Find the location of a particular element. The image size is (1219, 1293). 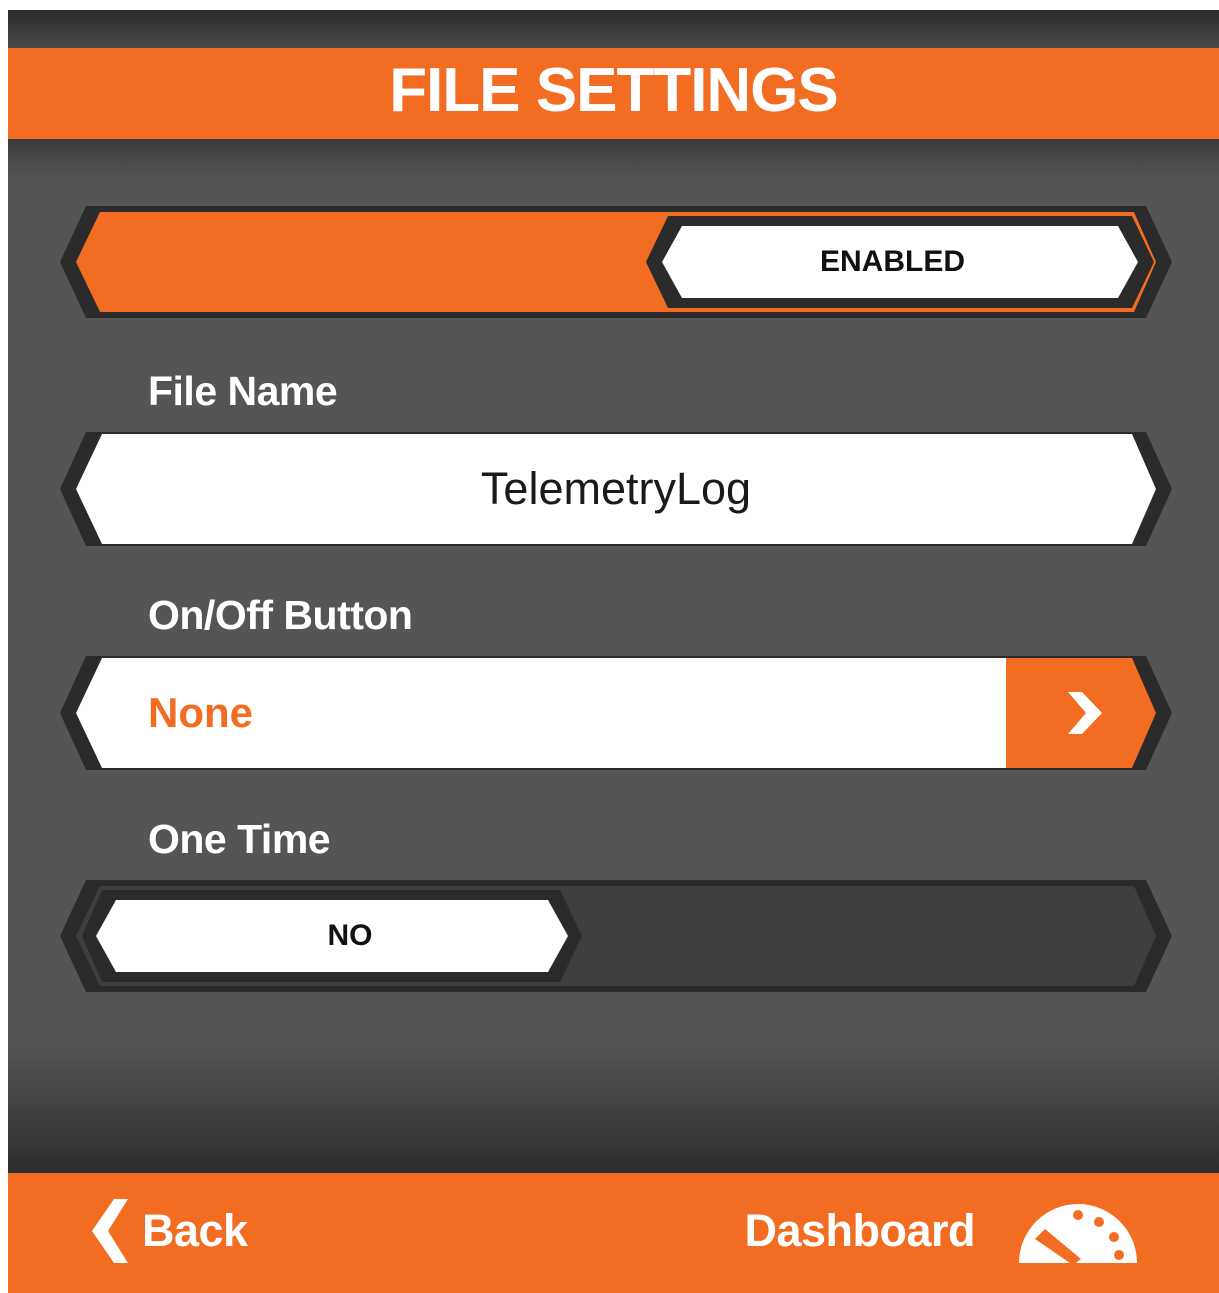

enable-toggle-value: ENABLED is located at coordinates (892, 261).